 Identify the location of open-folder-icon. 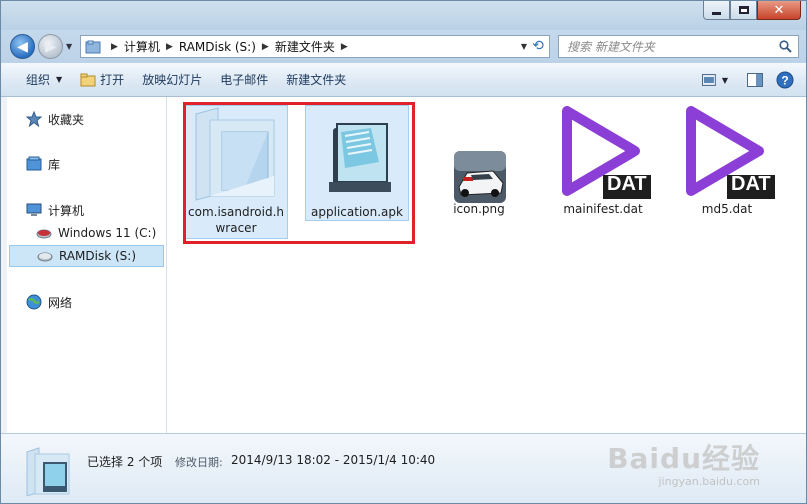
(88, 79).